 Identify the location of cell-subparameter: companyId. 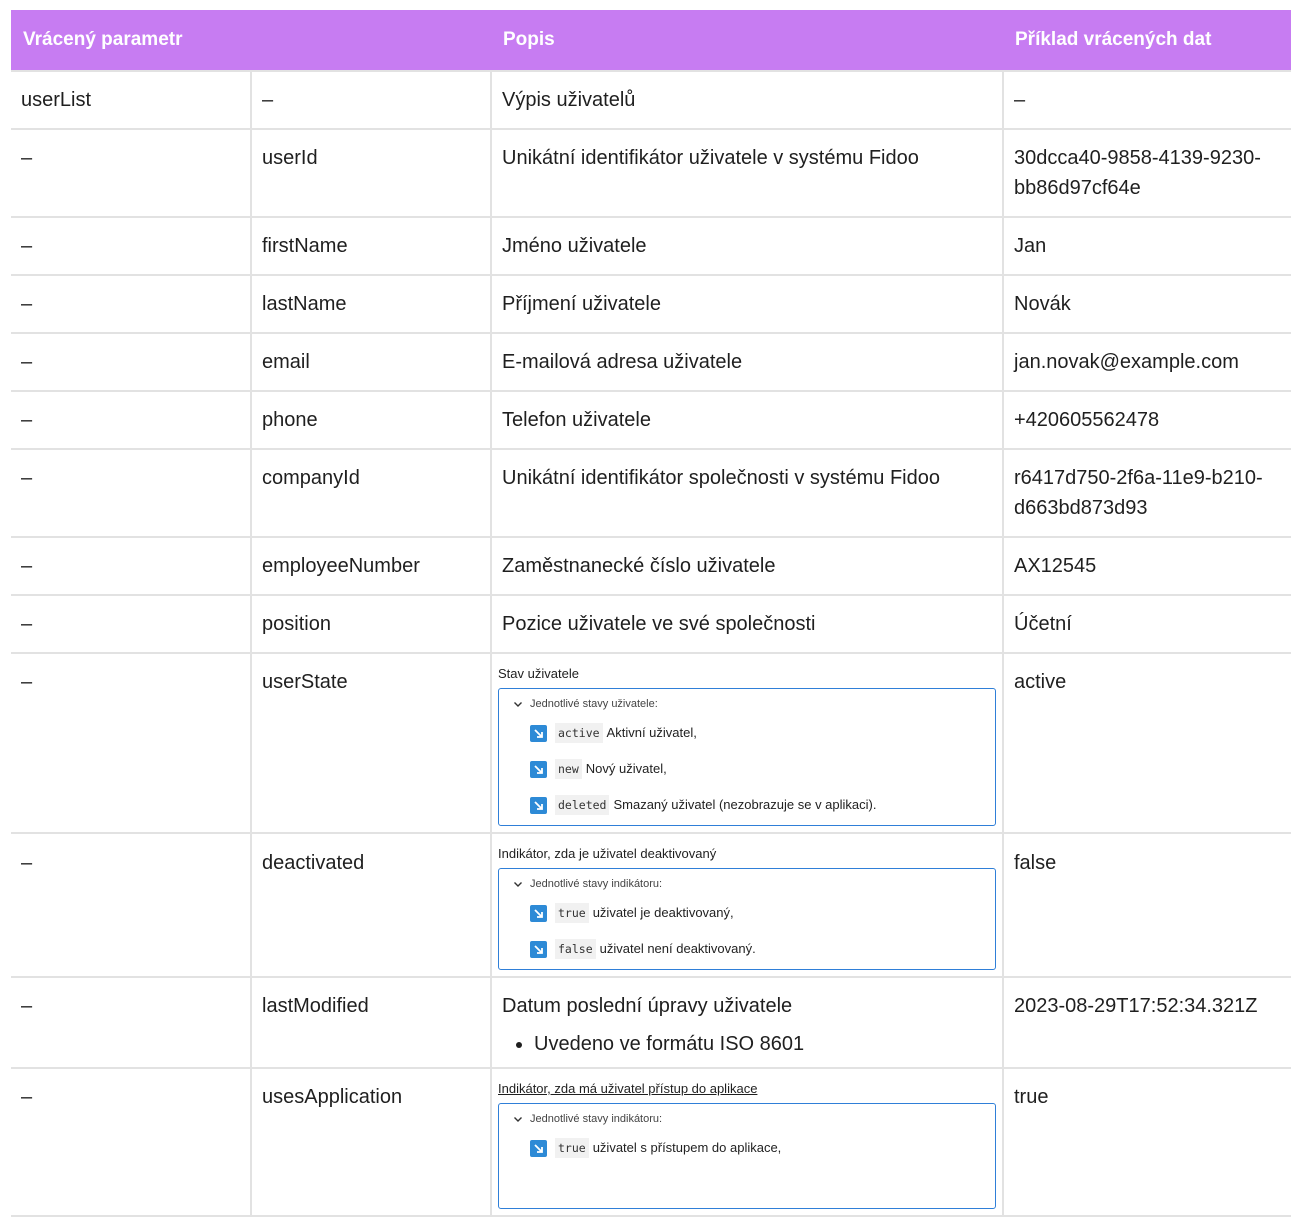
(371, 493).